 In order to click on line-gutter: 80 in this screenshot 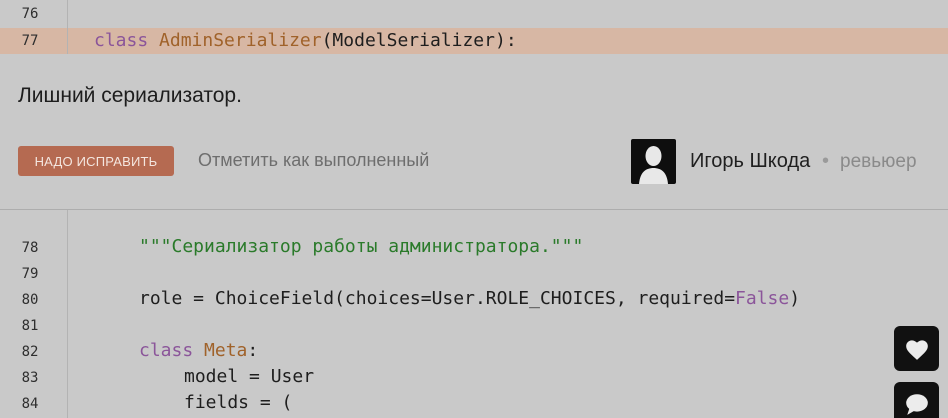, I will do `click(34, 299)`.